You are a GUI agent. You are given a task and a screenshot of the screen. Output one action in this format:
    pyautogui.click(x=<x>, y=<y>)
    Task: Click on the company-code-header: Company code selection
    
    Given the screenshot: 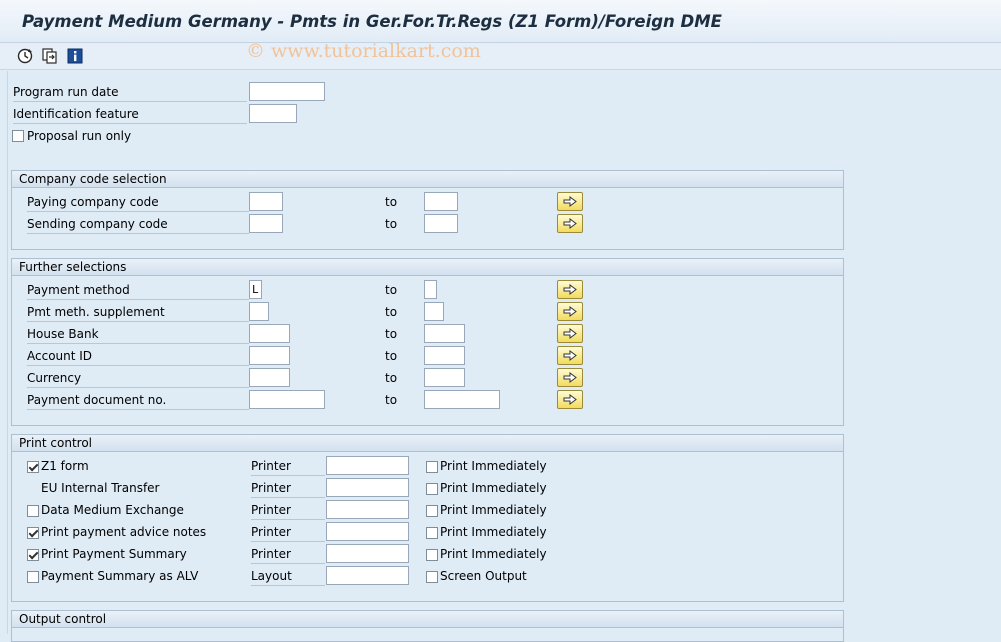 What is the action you would take?
    pyautogui.click(x=427, y=179)
    